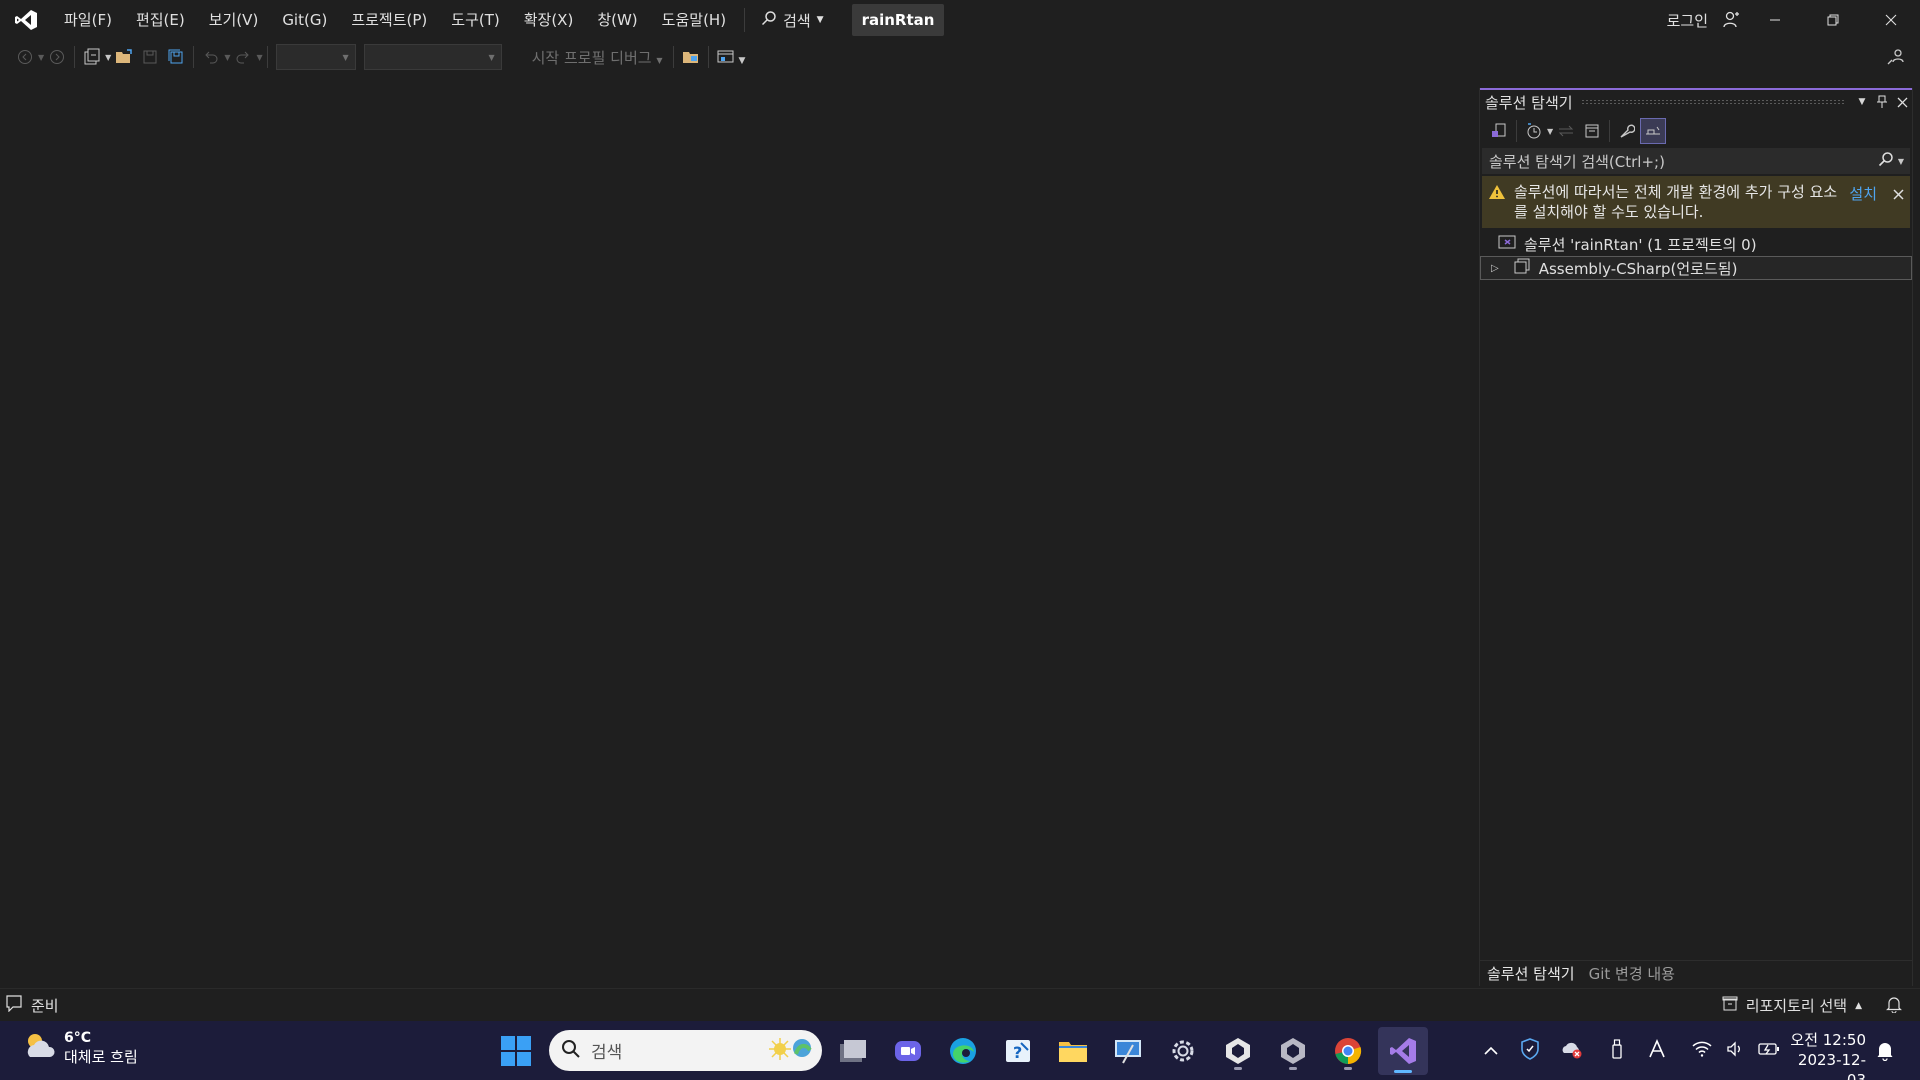  I want to click on teams-chat-icon, so click(908, 1051).